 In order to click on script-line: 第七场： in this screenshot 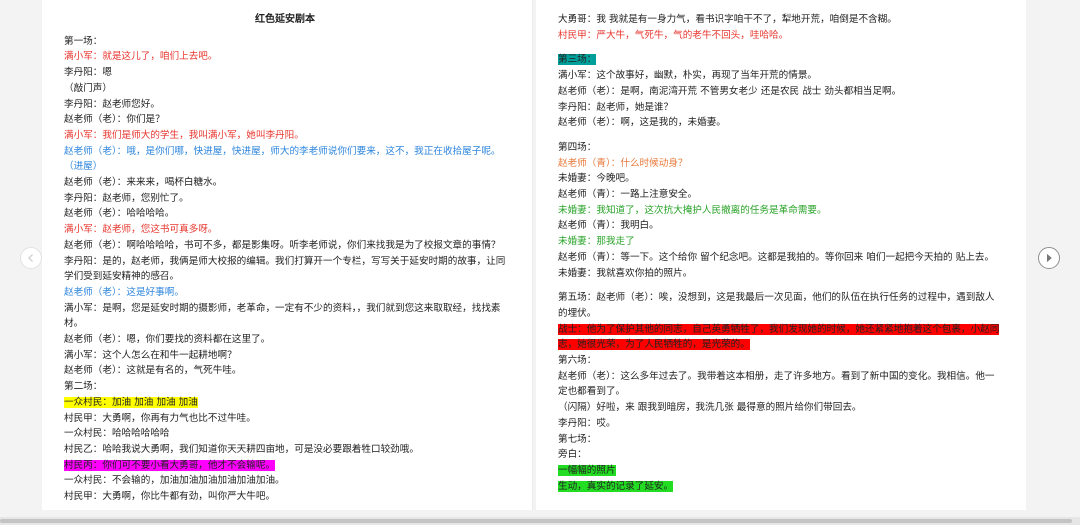, I will do `click(779, 440)`.